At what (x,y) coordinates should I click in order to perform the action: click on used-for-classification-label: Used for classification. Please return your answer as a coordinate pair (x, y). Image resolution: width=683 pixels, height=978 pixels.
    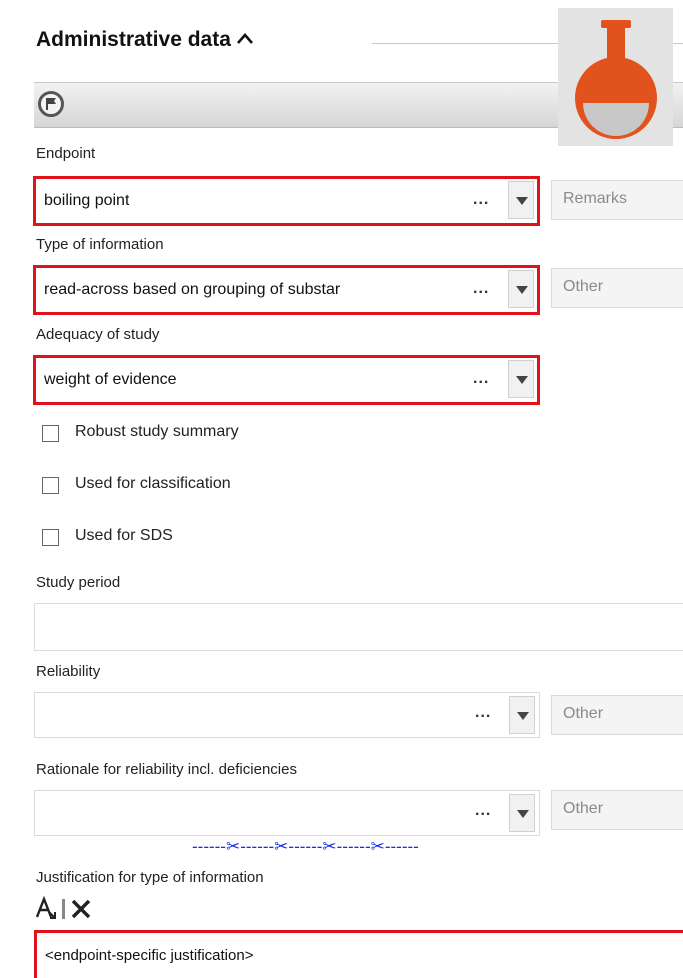
    Looking at the image, I should click on (153, 483).